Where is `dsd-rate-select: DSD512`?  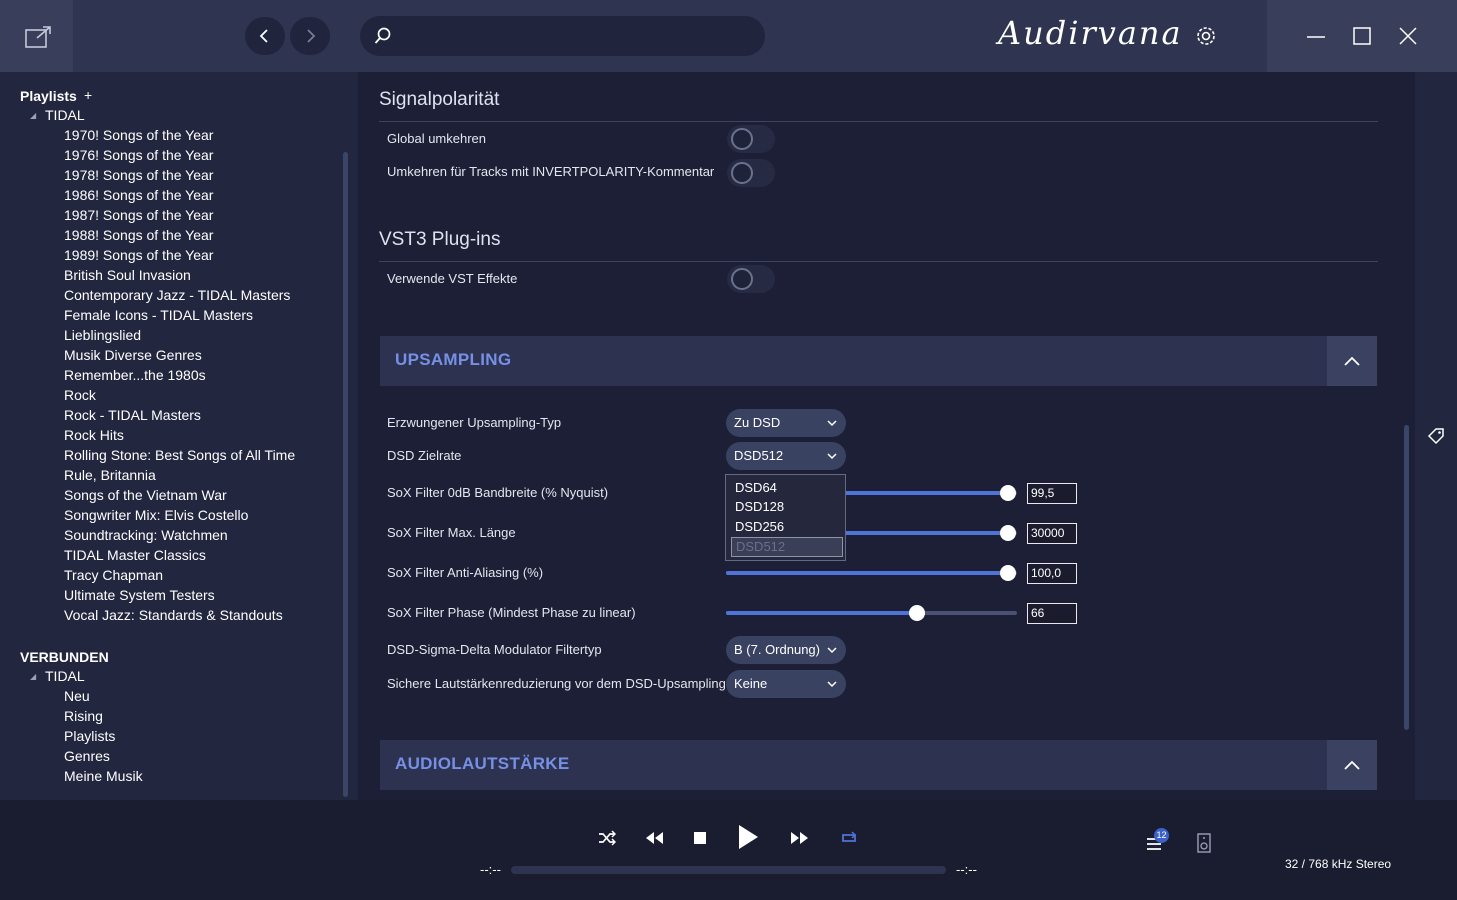 dsd-rate-select: DSD512 is located at coordinates (786, 456).